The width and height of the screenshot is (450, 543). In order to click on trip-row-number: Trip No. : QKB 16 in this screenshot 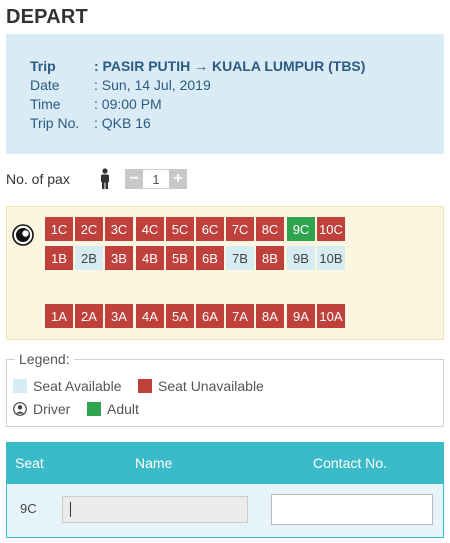, I will do `click(90, 123)`.